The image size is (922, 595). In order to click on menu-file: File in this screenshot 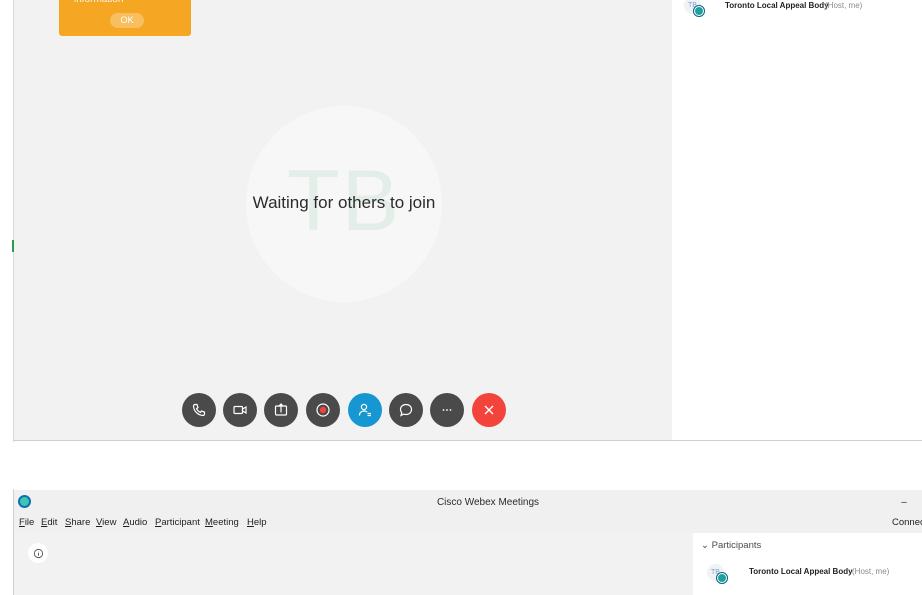, I will do `click(26, 522)`.